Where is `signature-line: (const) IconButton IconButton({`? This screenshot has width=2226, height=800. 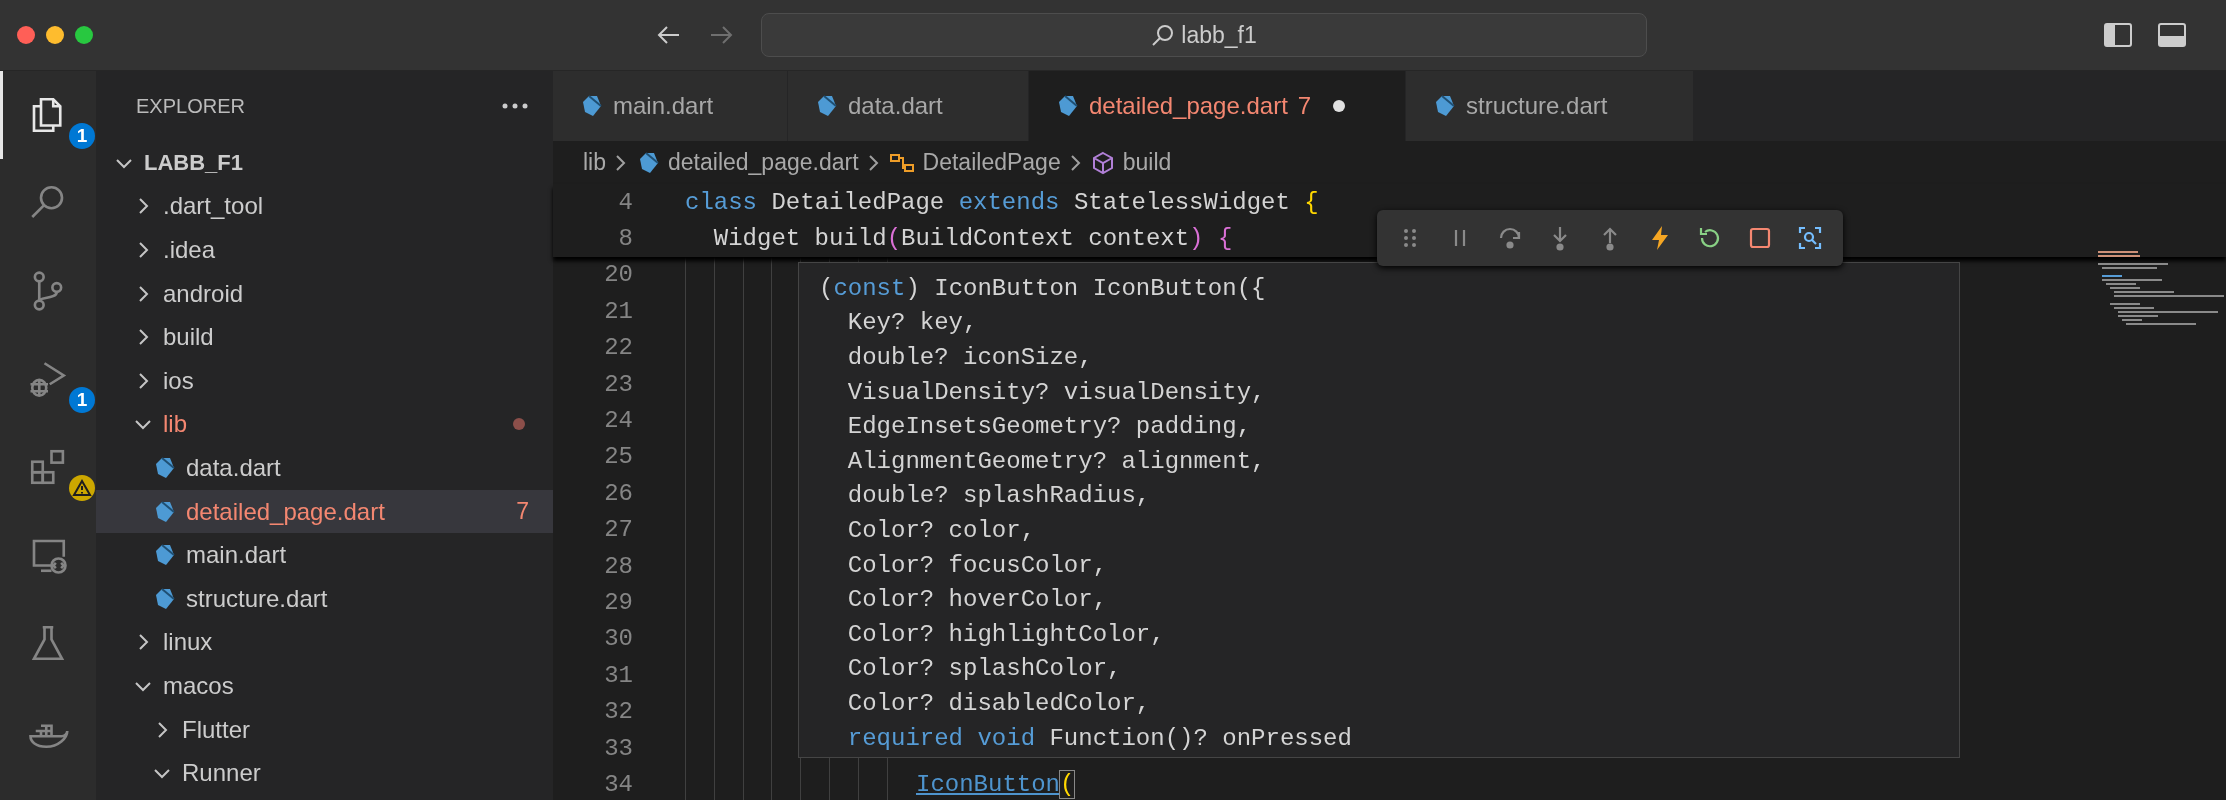
signature-line: (const) IconButton IconButton({ is located at coordinates (1042, 288).